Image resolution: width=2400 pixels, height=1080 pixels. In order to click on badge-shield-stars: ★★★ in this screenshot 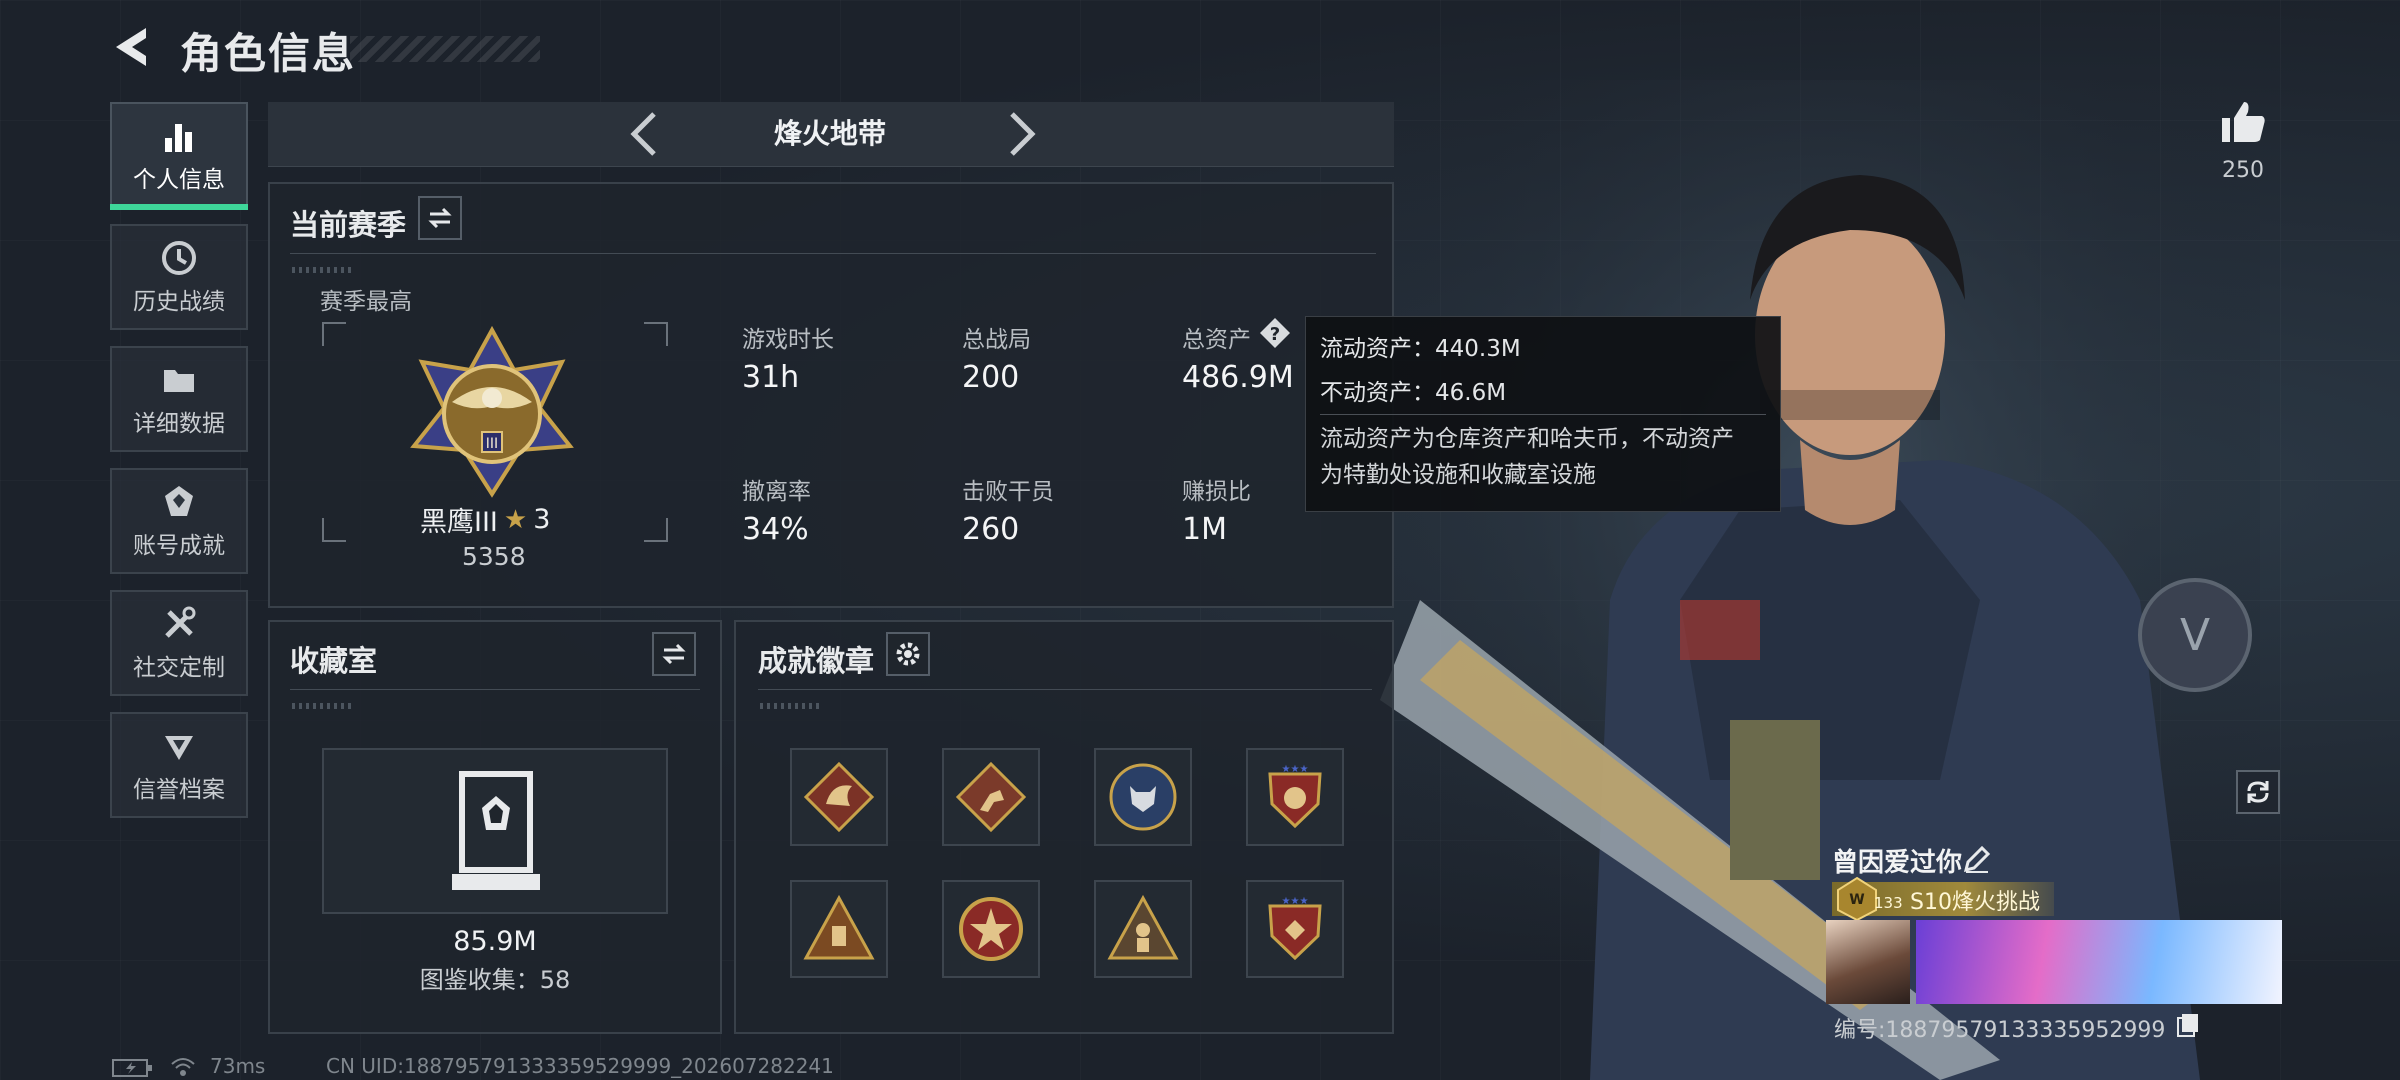, I will do `click(1295, 797)`.